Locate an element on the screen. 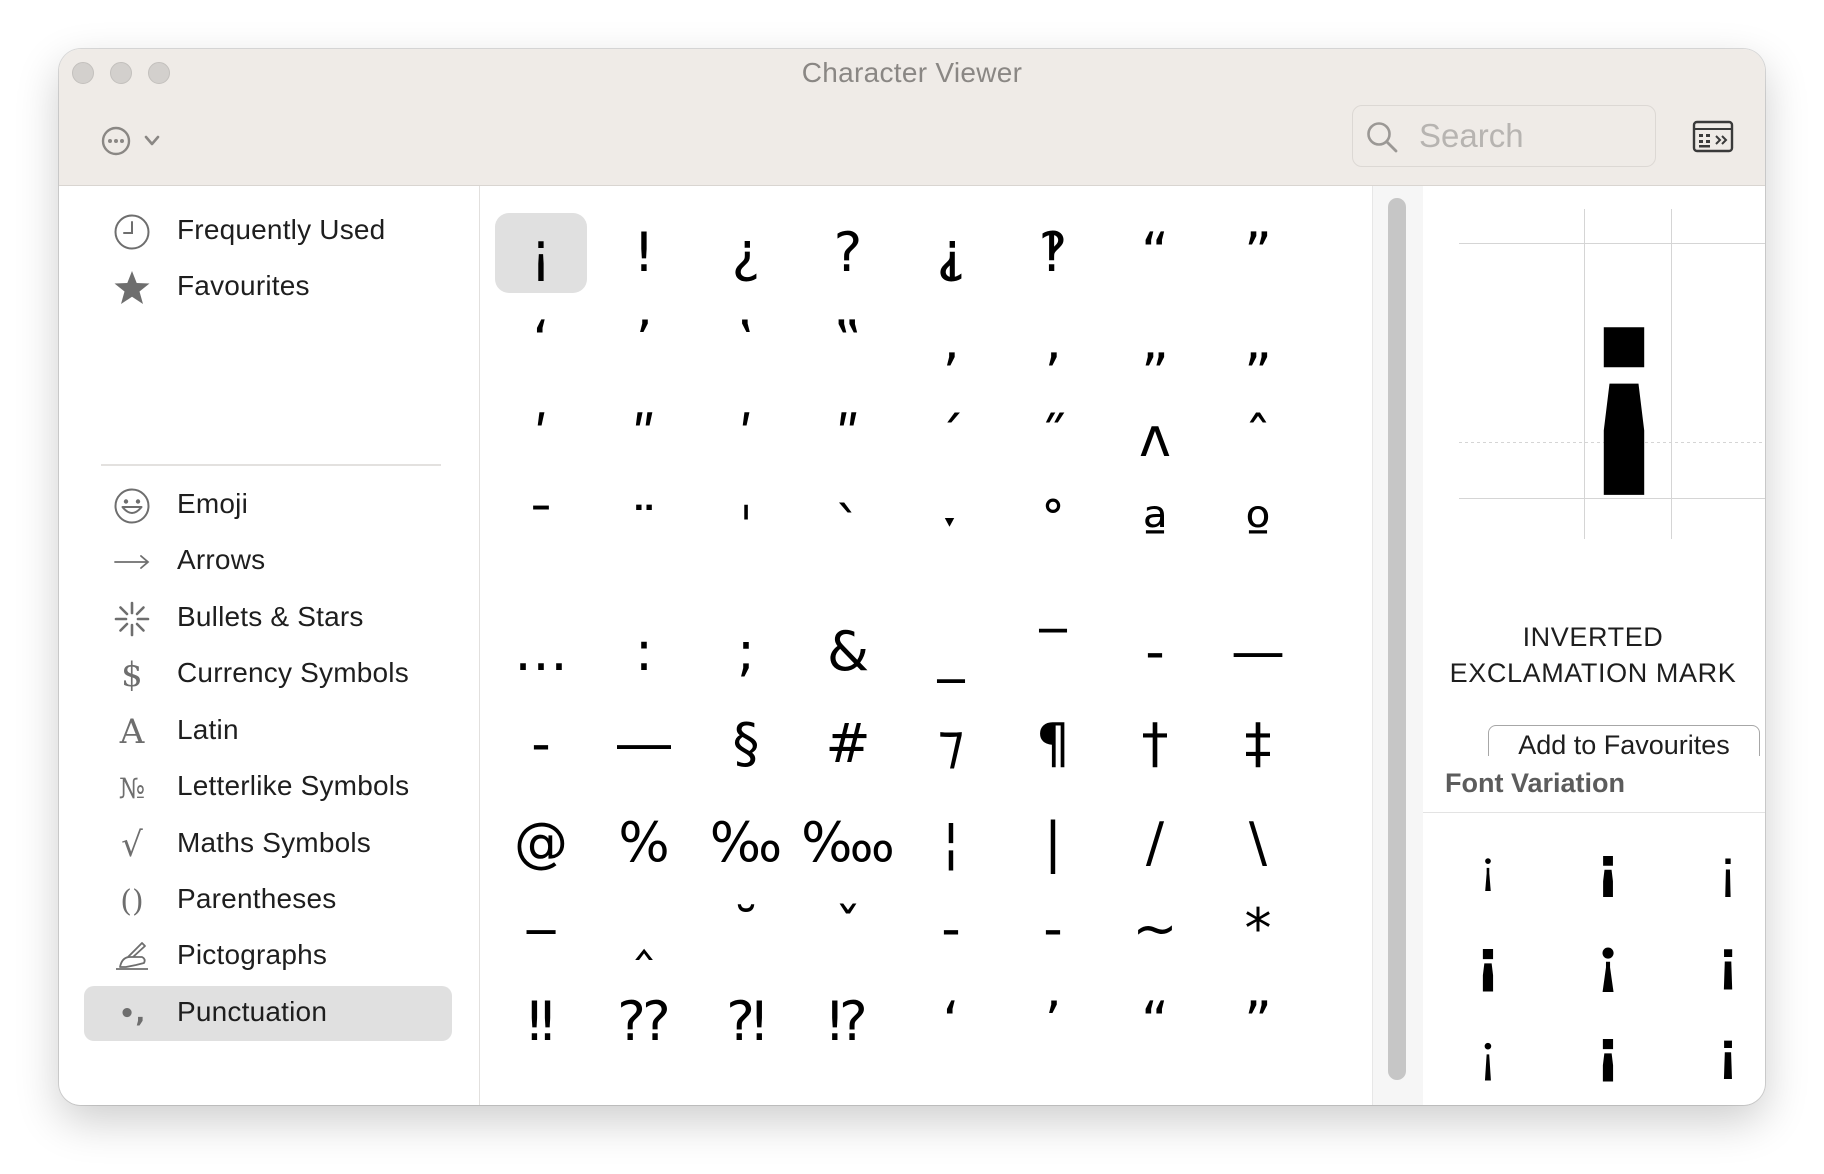 This screenshot has width=1824, height=1174. character-cell: ʌ is located at coordinates (1155, 438).